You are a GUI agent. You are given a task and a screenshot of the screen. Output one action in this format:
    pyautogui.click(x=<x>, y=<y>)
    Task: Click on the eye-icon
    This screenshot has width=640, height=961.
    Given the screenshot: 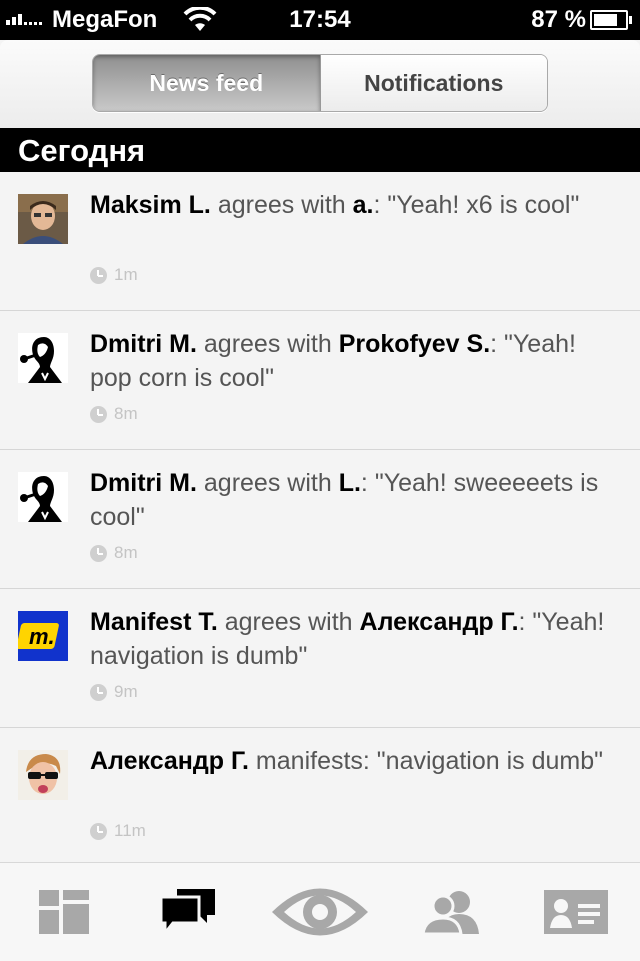 What is the action you would take?
    pyautogui.click(x=320, y=912)
    